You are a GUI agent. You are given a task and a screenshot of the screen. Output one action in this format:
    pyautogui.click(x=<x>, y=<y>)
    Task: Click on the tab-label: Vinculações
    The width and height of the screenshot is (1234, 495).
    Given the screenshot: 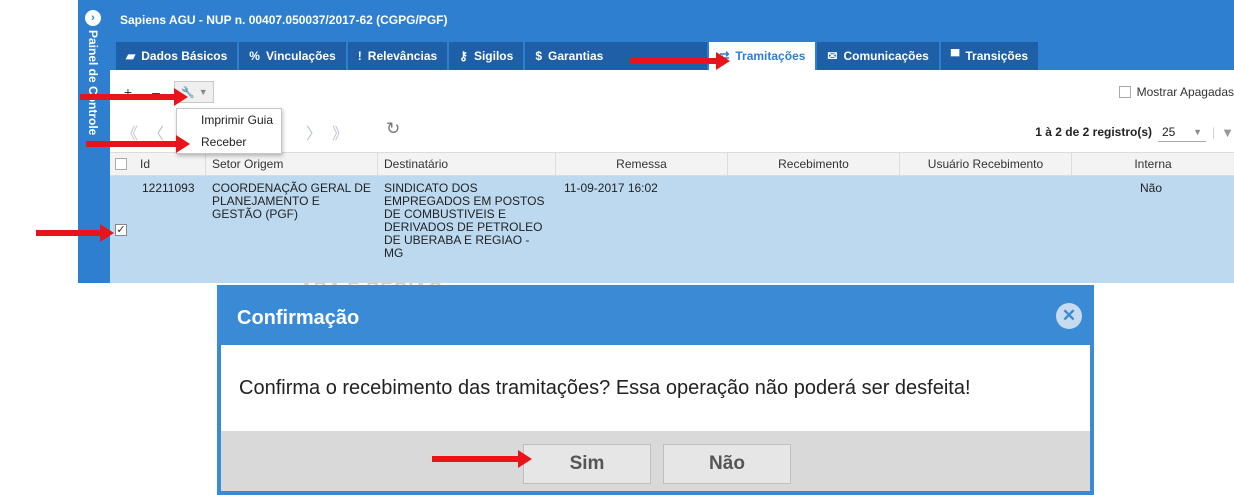 What is the action you would take?
    pyautogui.click(x=300, y=56)
    